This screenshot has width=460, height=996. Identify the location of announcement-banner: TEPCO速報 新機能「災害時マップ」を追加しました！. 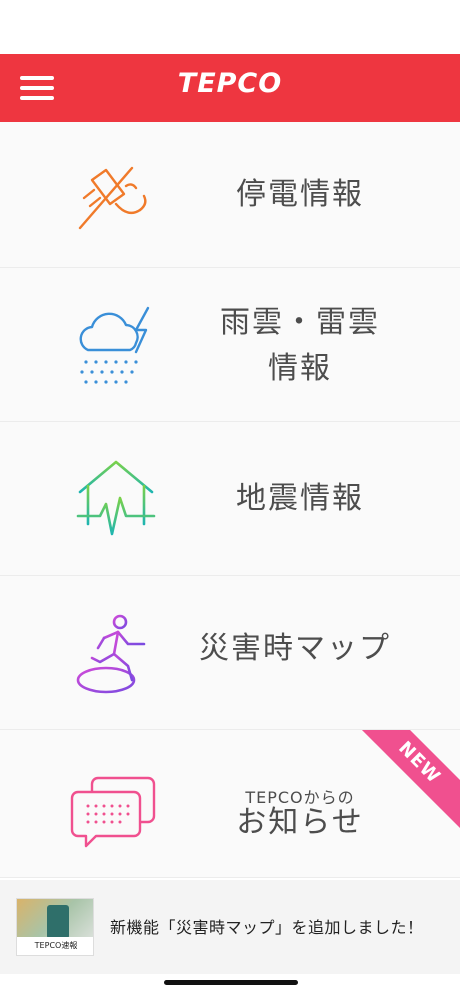
(230, 927).